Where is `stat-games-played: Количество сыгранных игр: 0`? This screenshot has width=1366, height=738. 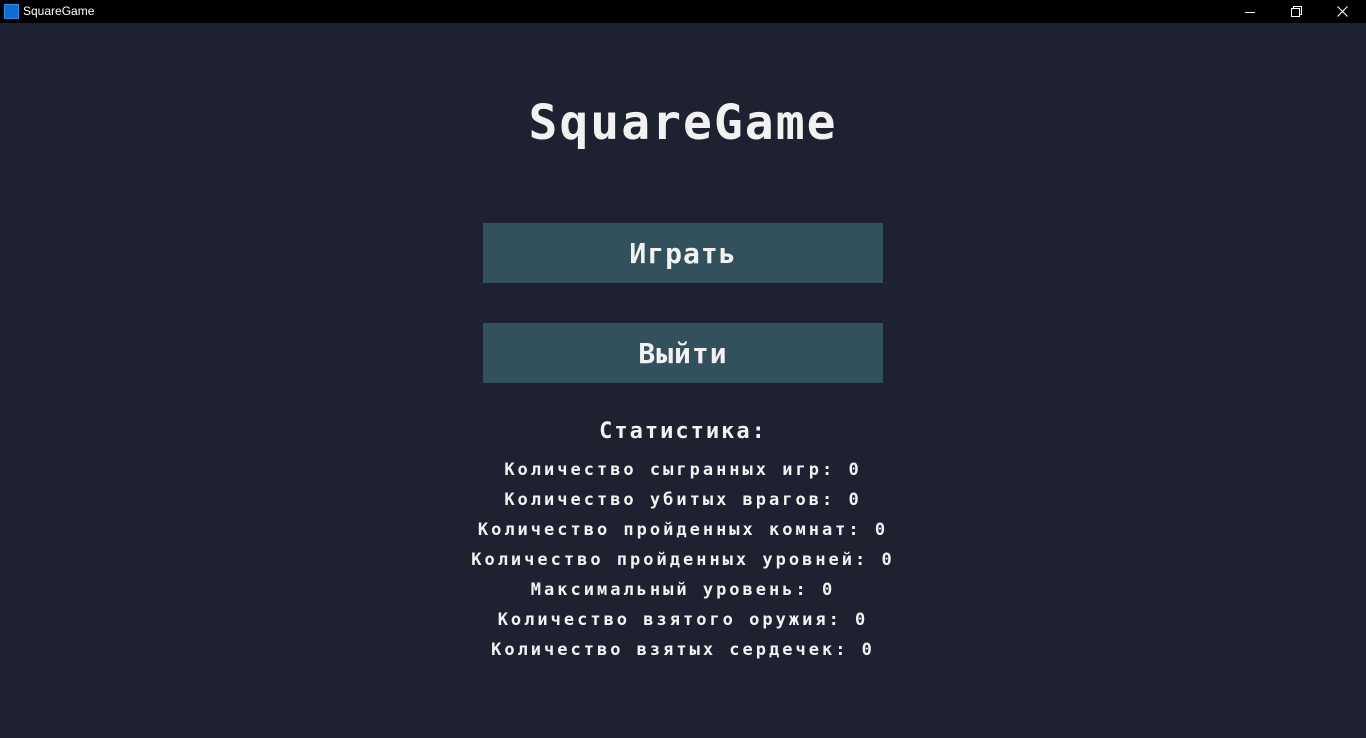 stat-games-played: Количество сыгранных игр: 0 is located at coordinates (683, 470).